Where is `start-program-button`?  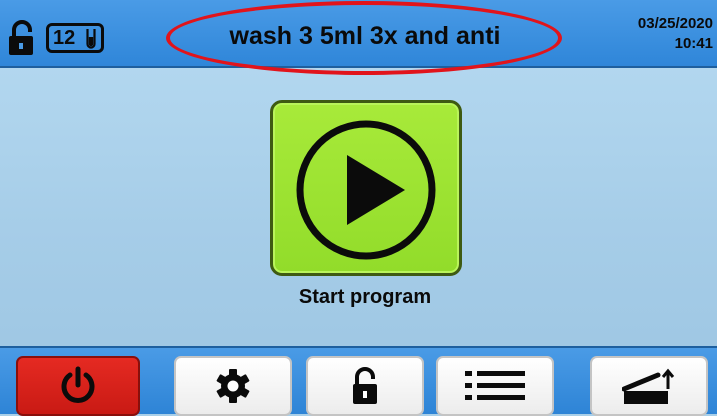
start-program-button is located at coordinates (366, 188).